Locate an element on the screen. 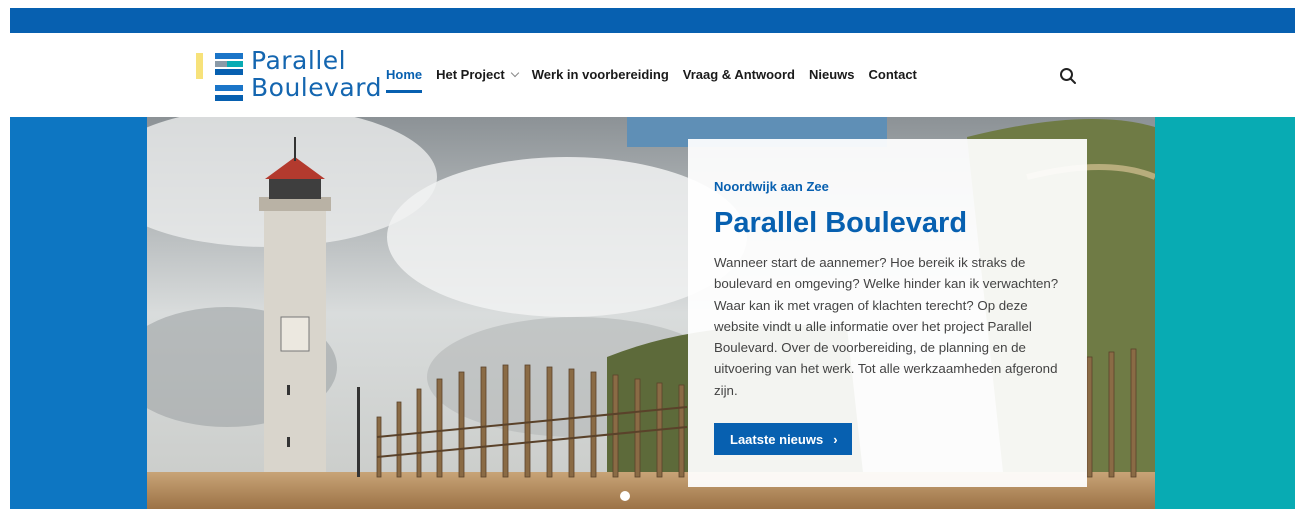  latest-news-button-label: Laatste nieuws is located at coordinates (777, 439).